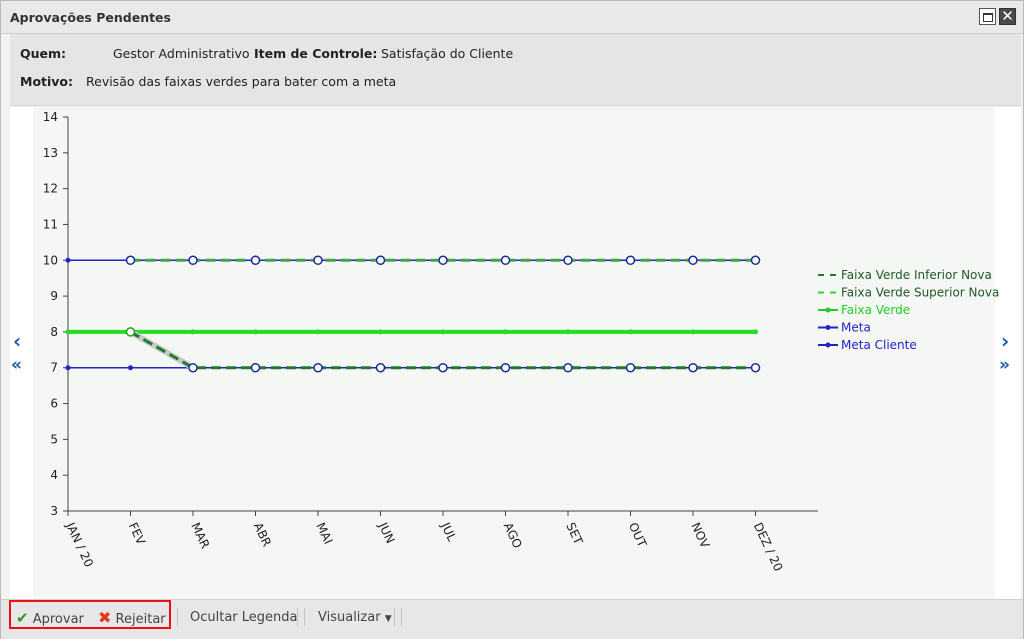  What do you see at coordinates (1004, 365) in the screenshot?
I see `double-chevron-right-icon: »` at bounding box center [1004, 365].